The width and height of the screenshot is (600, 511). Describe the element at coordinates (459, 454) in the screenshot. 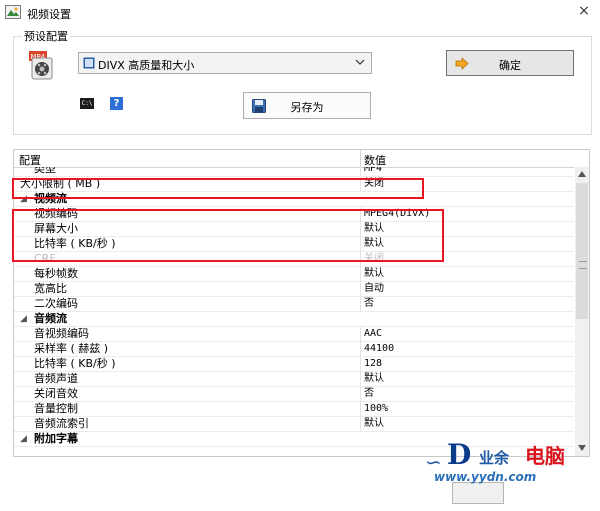

I see `watermark-logo: D` at that location.